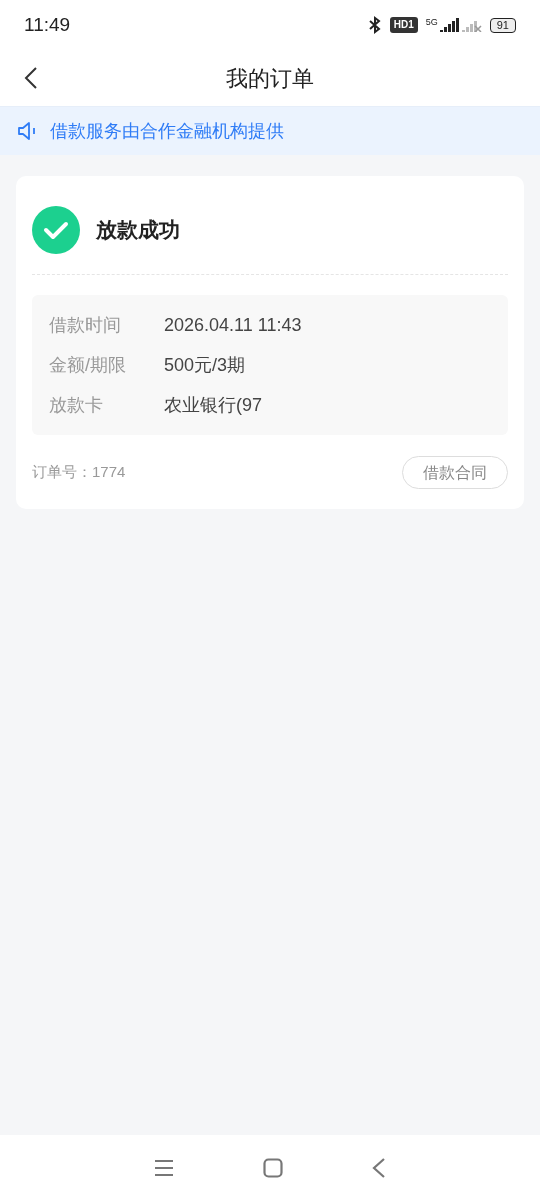 The height and width of the screenshot is (1200, 540). Describe the element at coordinates (273, 1167) in the screenshot. I see `home-icon` at that location.